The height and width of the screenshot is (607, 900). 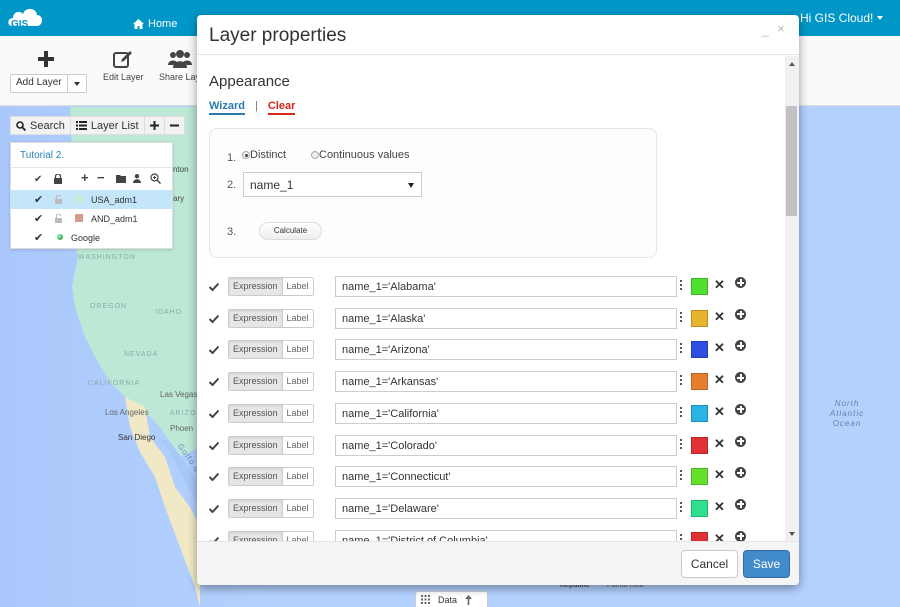 I want to click on layer-row-and-adm1: ✔ AND_adm1, so click(x=91, y=218).